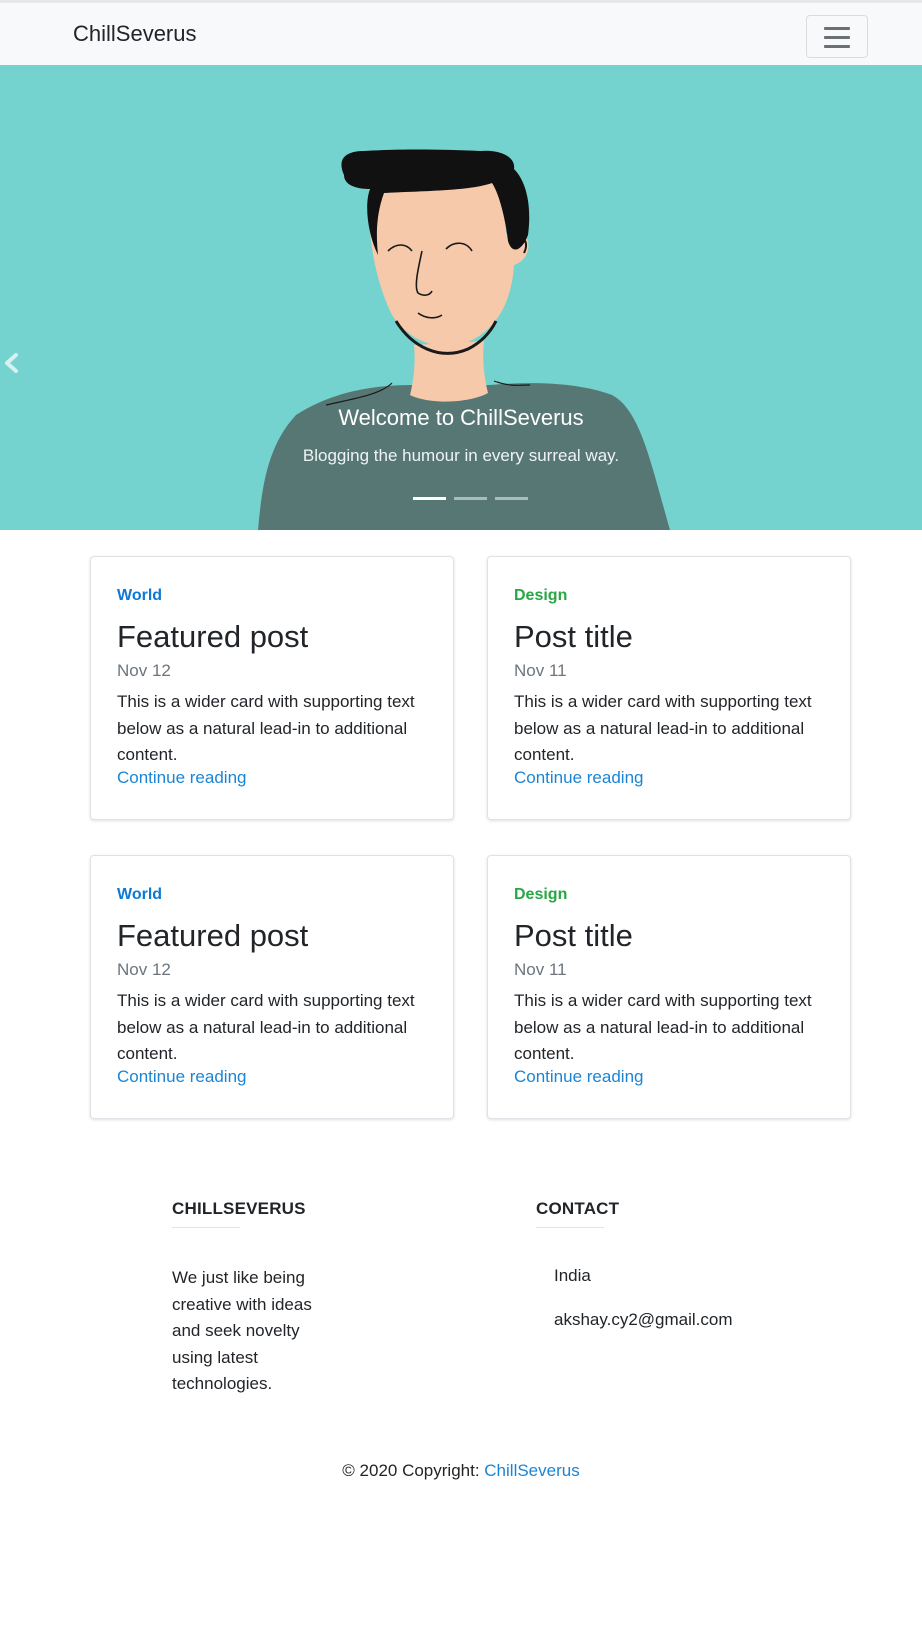 This screenshot has height=1644, width=922. What do you see at coordinates (643, 1319) in the screenshot?
I see `footer-contact-email: akshay.cy2@gmail.com` at bounding box center [643, 1319].